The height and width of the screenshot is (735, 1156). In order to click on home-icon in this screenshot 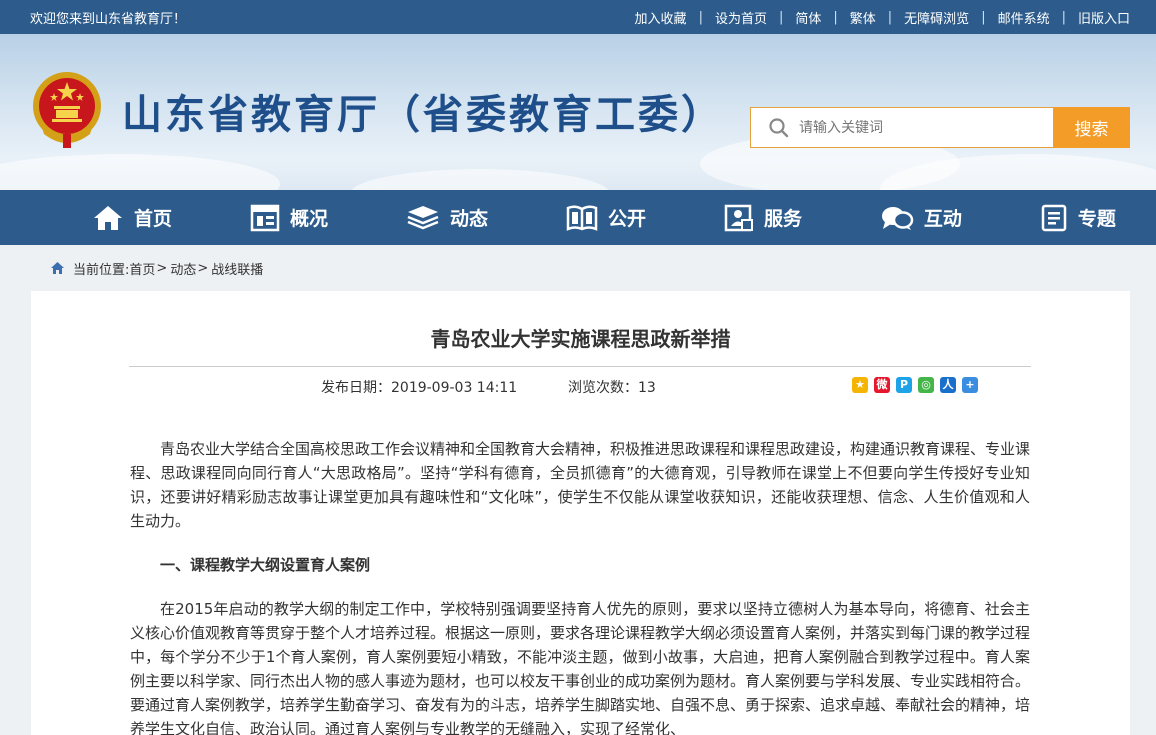, I will do `click(108, 217)`.